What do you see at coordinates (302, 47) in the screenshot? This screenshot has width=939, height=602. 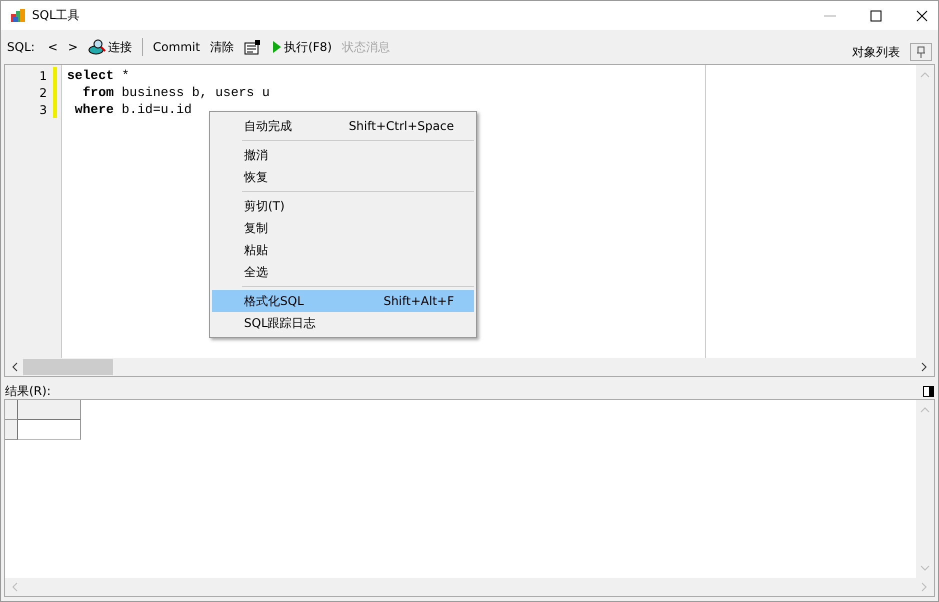 I see `run-button: 执行(F8)` at bounding box center [302, 47].